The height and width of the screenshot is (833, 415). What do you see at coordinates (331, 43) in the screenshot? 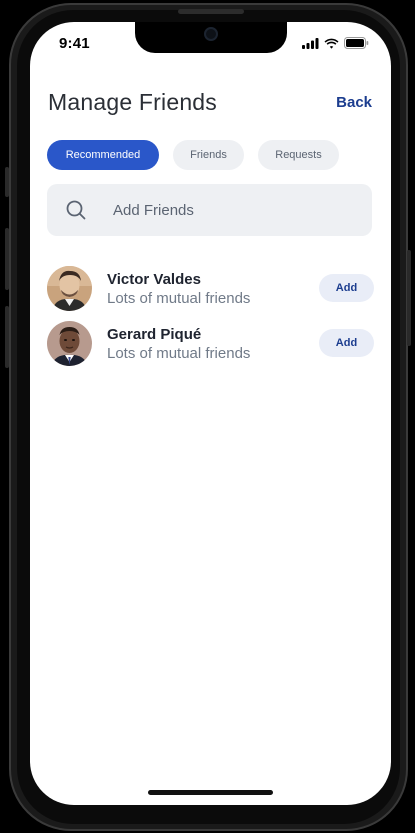
I see `wifi-icon` at bounding box center [331, 43].